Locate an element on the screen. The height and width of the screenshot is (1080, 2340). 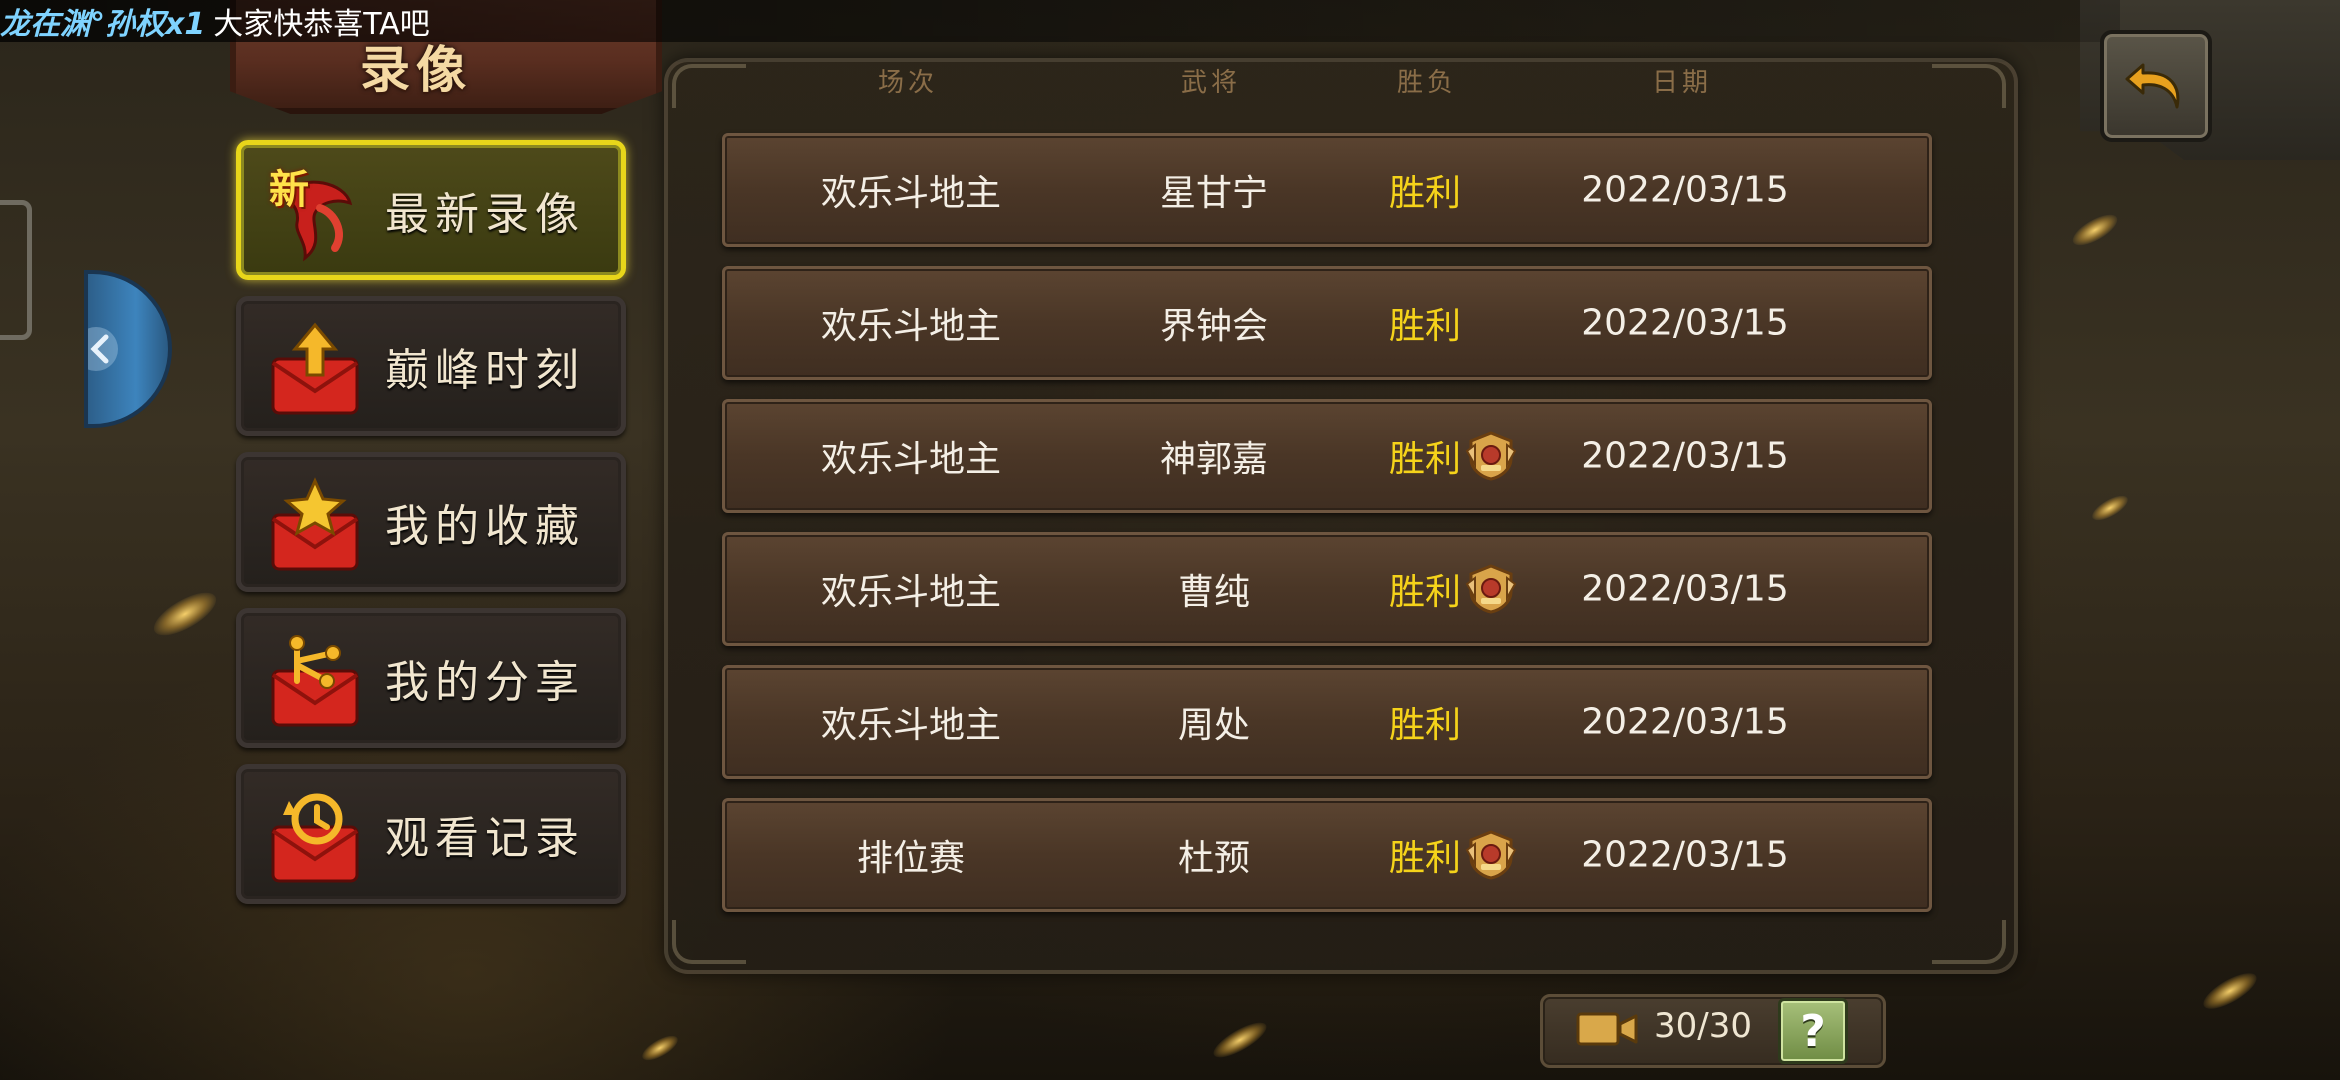
menu-item-peak: 巅峰时刻 is located at coordinates (431, 366).